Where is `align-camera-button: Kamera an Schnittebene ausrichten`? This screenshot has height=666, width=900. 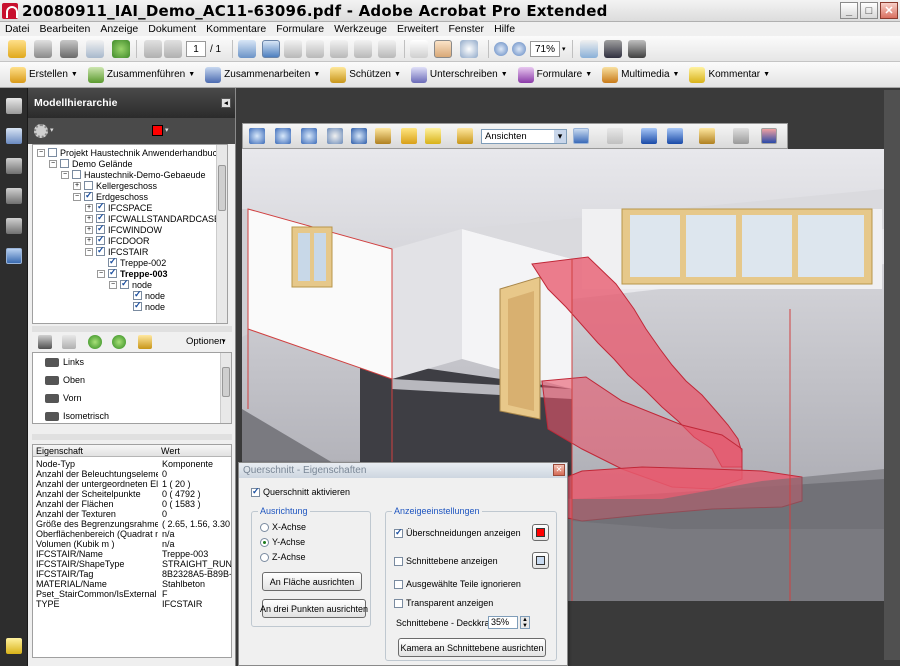 align-camera-button: Kamera an Schnittebene ausrichten is located at coordinates (472, 647).